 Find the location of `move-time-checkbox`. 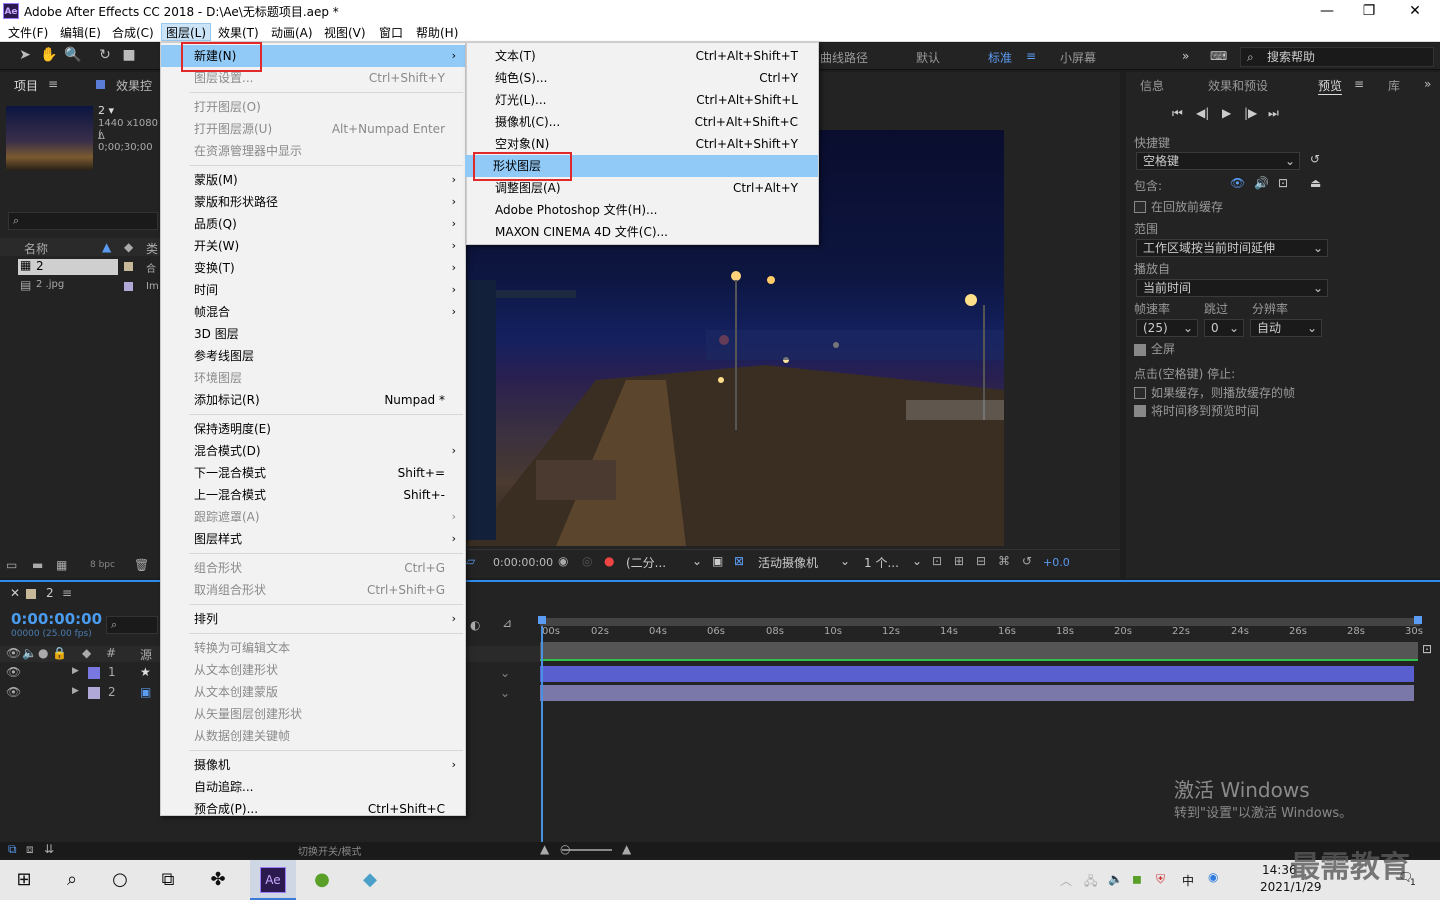

move-time-checkbox is located at coordinates (1140, 411).